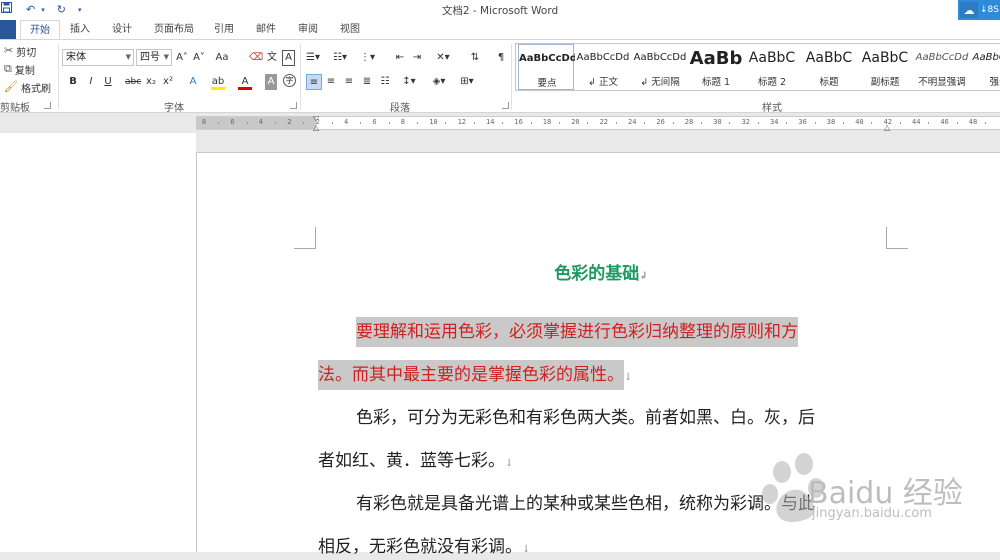  I want to click on ruler-margin-left, so click(256, 123).